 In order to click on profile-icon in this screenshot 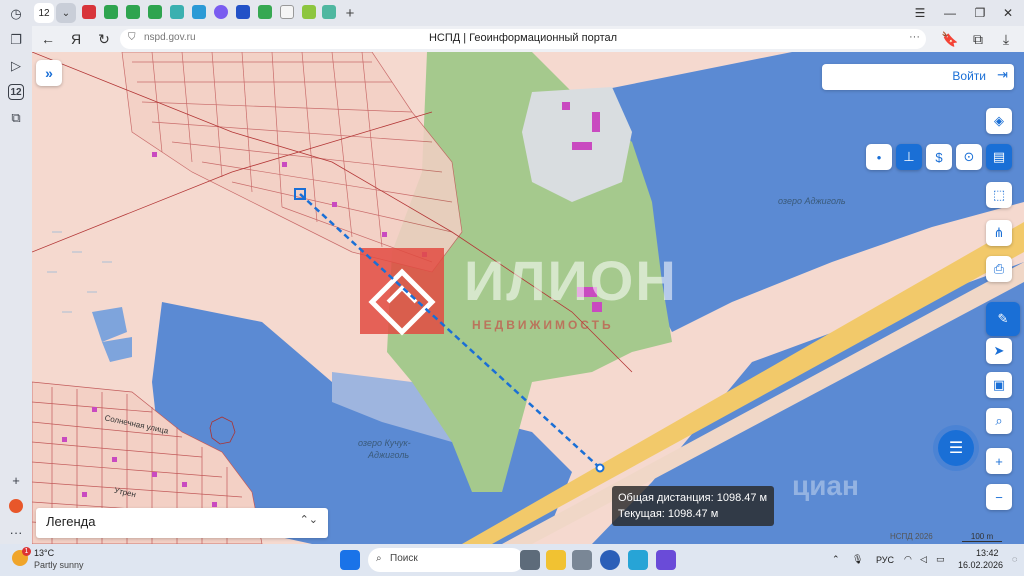, I will do `click(16, 506)`.